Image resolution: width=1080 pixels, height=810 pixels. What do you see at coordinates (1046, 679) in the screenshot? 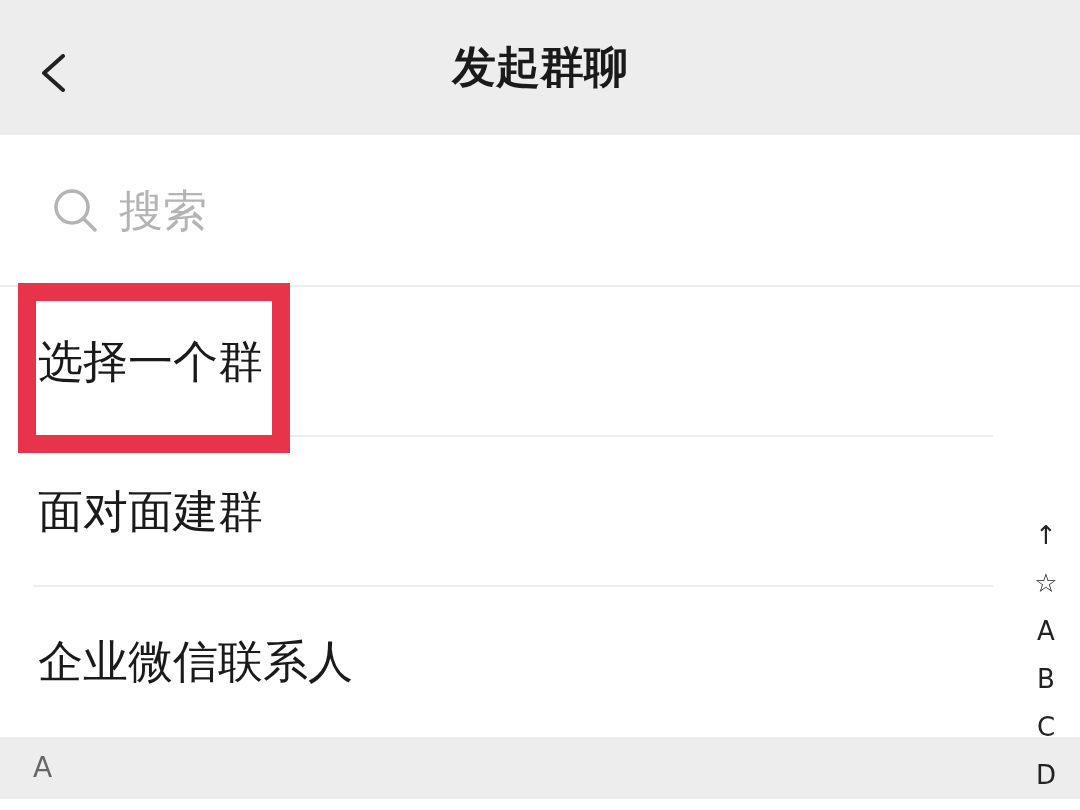
I see `index-entry: B` at bounding box center [1046, 679].